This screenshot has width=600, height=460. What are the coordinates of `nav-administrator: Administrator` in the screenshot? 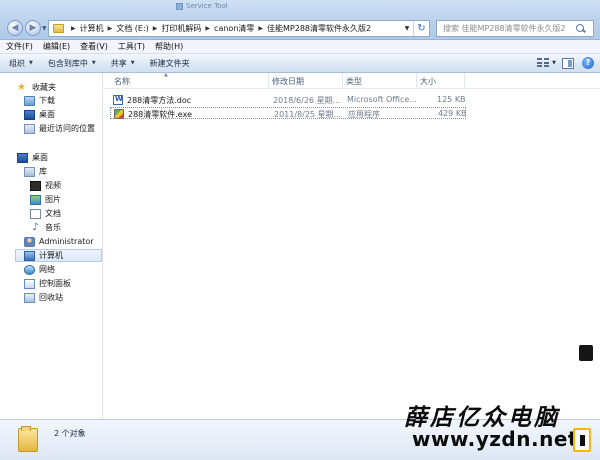 It's located at (59, 241).